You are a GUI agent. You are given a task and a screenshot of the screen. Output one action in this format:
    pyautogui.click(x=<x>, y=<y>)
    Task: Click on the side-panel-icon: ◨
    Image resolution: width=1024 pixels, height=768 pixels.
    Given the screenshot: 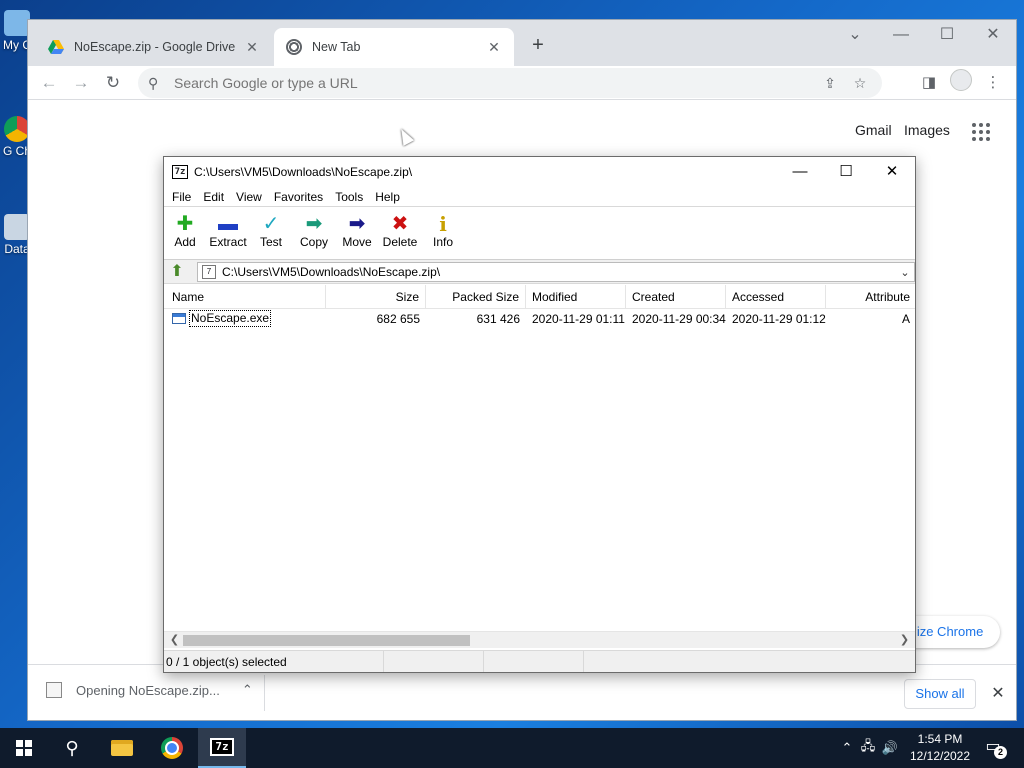 What is the action you would take?
    pyautogui.click(x=929, y=83)
    